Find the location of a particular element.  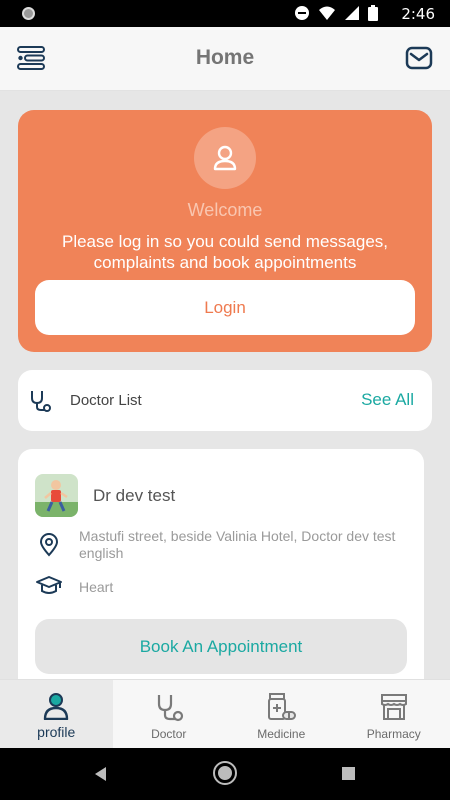

nav-doctor: Doctor is located at coordinates (169, 714).